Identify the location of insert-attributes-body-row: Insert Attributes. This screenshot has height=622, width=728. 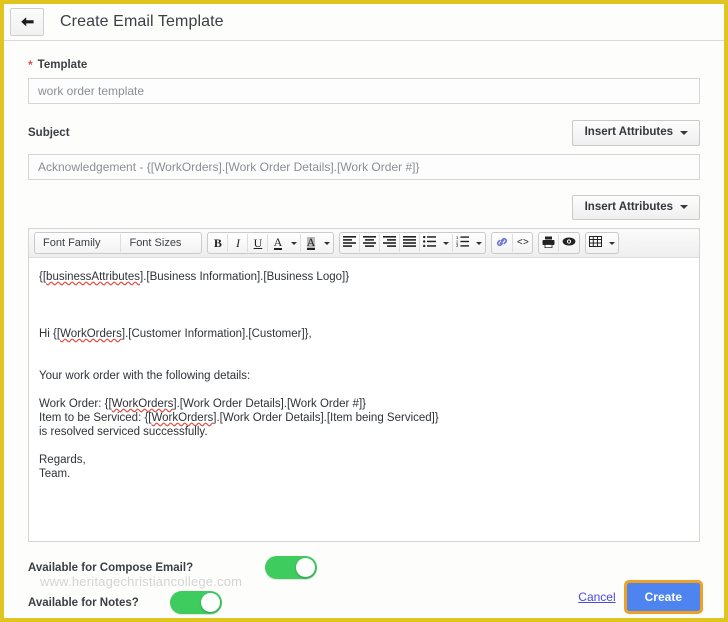
(364, 207).